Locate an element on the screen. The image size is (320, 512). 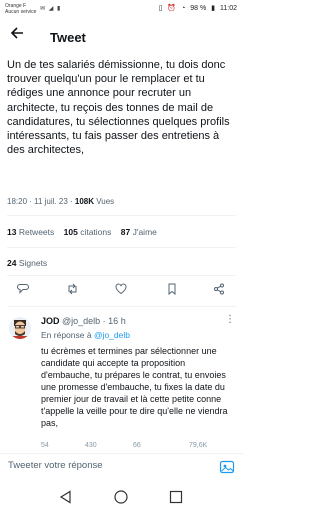
reply-author-name: JOD is located at coordinates (50, 321).